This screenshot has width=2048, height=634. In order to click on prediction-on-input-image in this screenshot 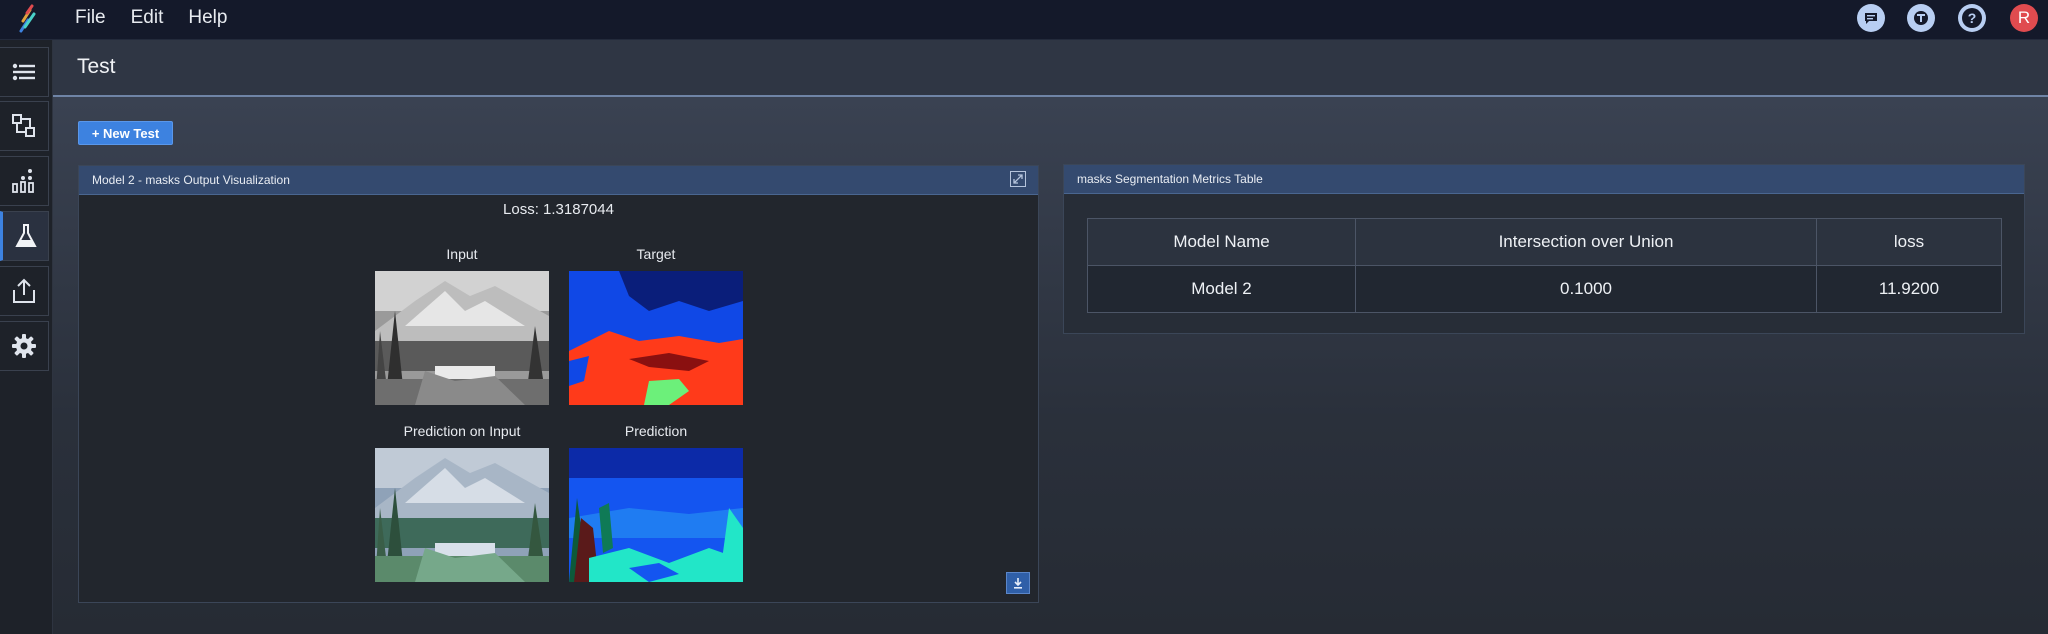, I will do `click(462, 515)`.